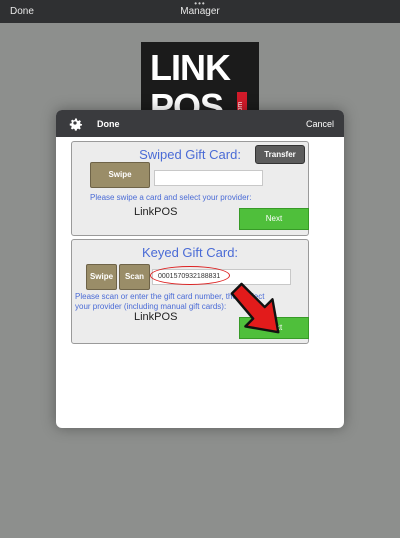  What do you see at coordinates (120, 175) in the screenshot?
I see `swiped-swipe-button: Swipe` at bounding box center [120, 175].